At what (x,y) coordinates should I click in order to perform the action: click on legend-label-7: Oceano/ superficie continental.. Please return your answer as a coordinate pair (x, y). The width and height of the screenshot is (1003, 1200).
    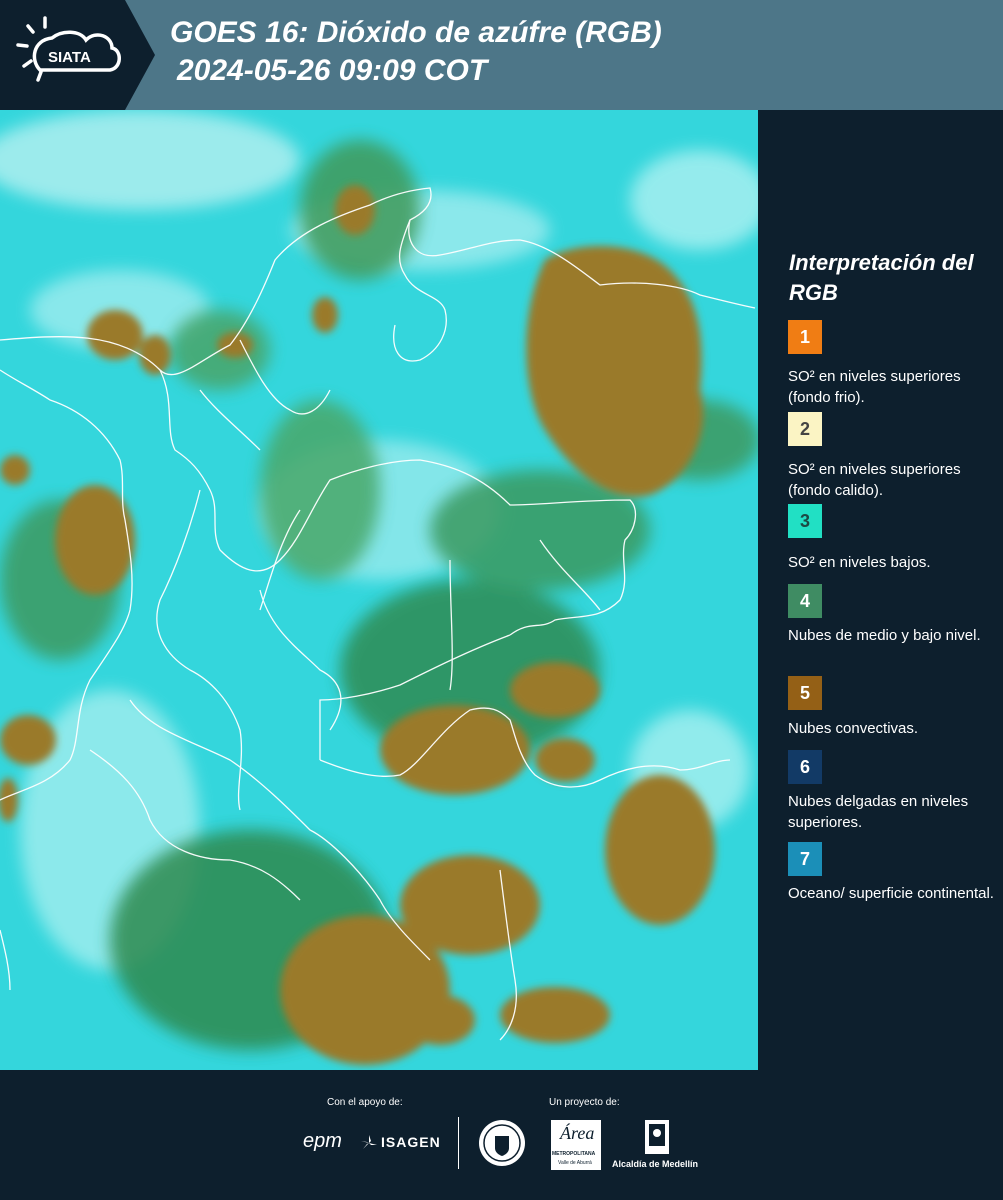
    Looking at the image, I should click on (891, 893).